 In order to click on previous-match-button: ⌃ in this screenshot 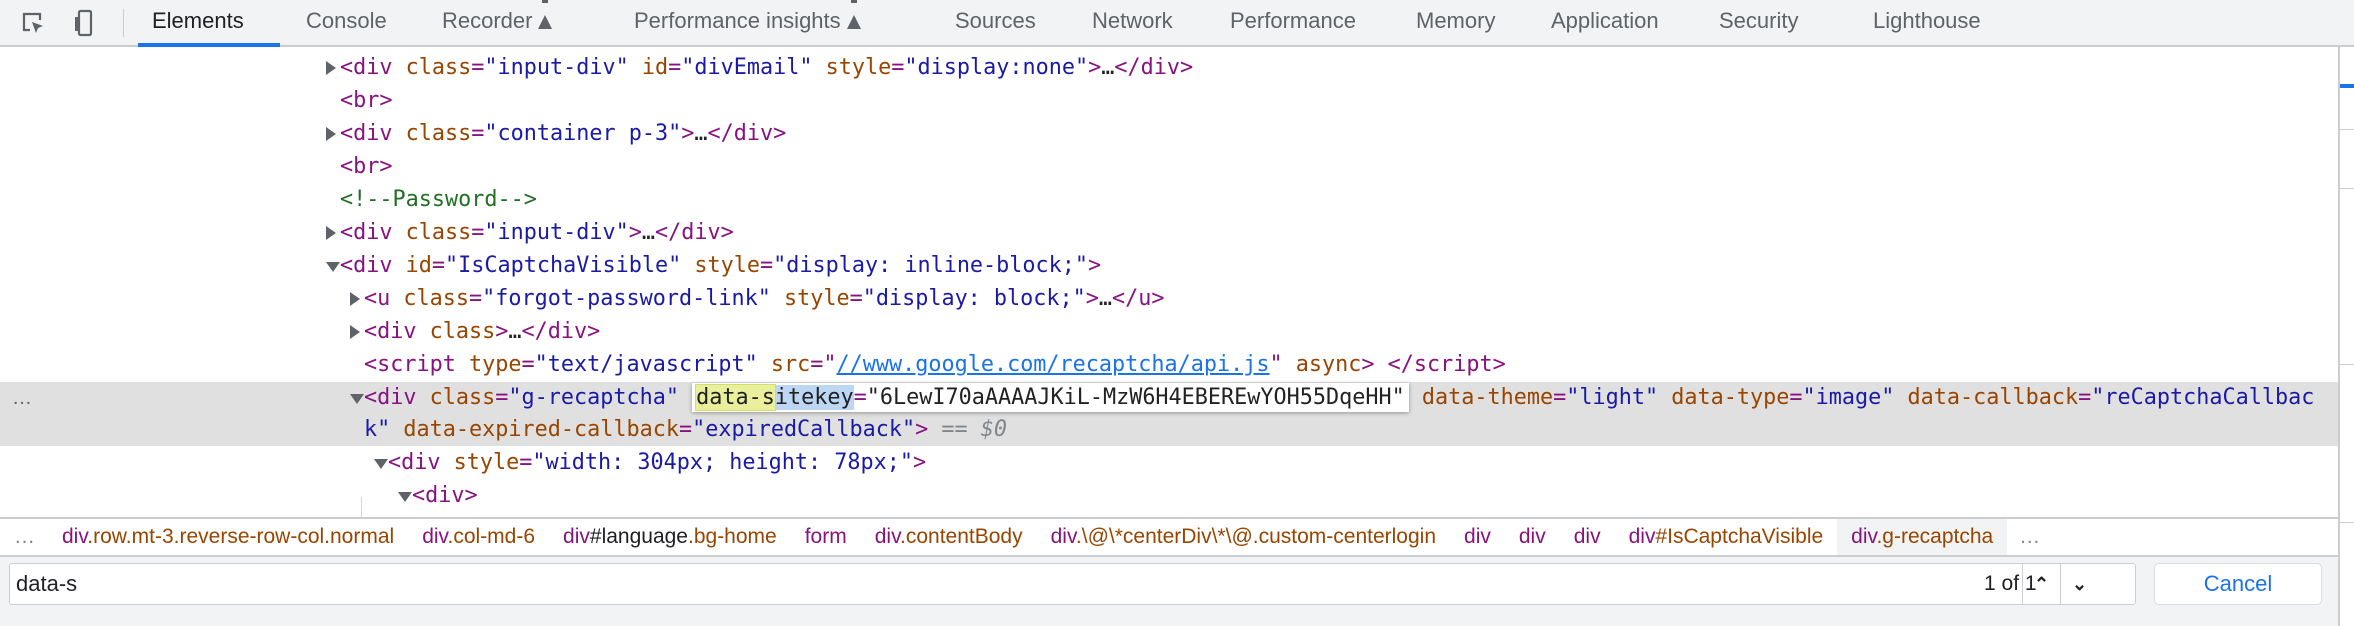, I will do `click(2041, 584)`.